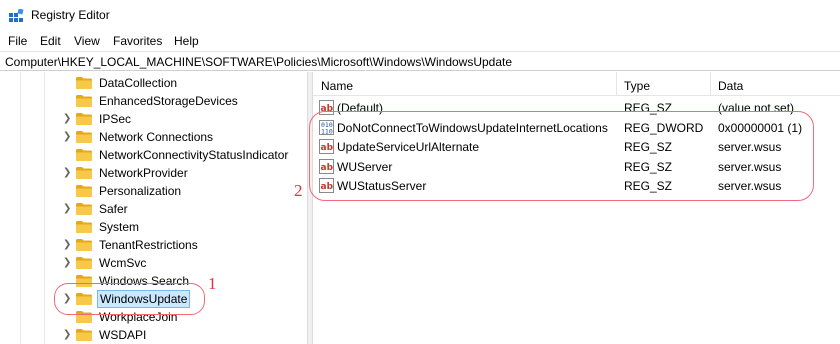 The image size is (840, 344). What do you see at coordinates (113, 209) in the screenshot?
I see `tree-item-label: Safer` at bounding box center [113, 209].